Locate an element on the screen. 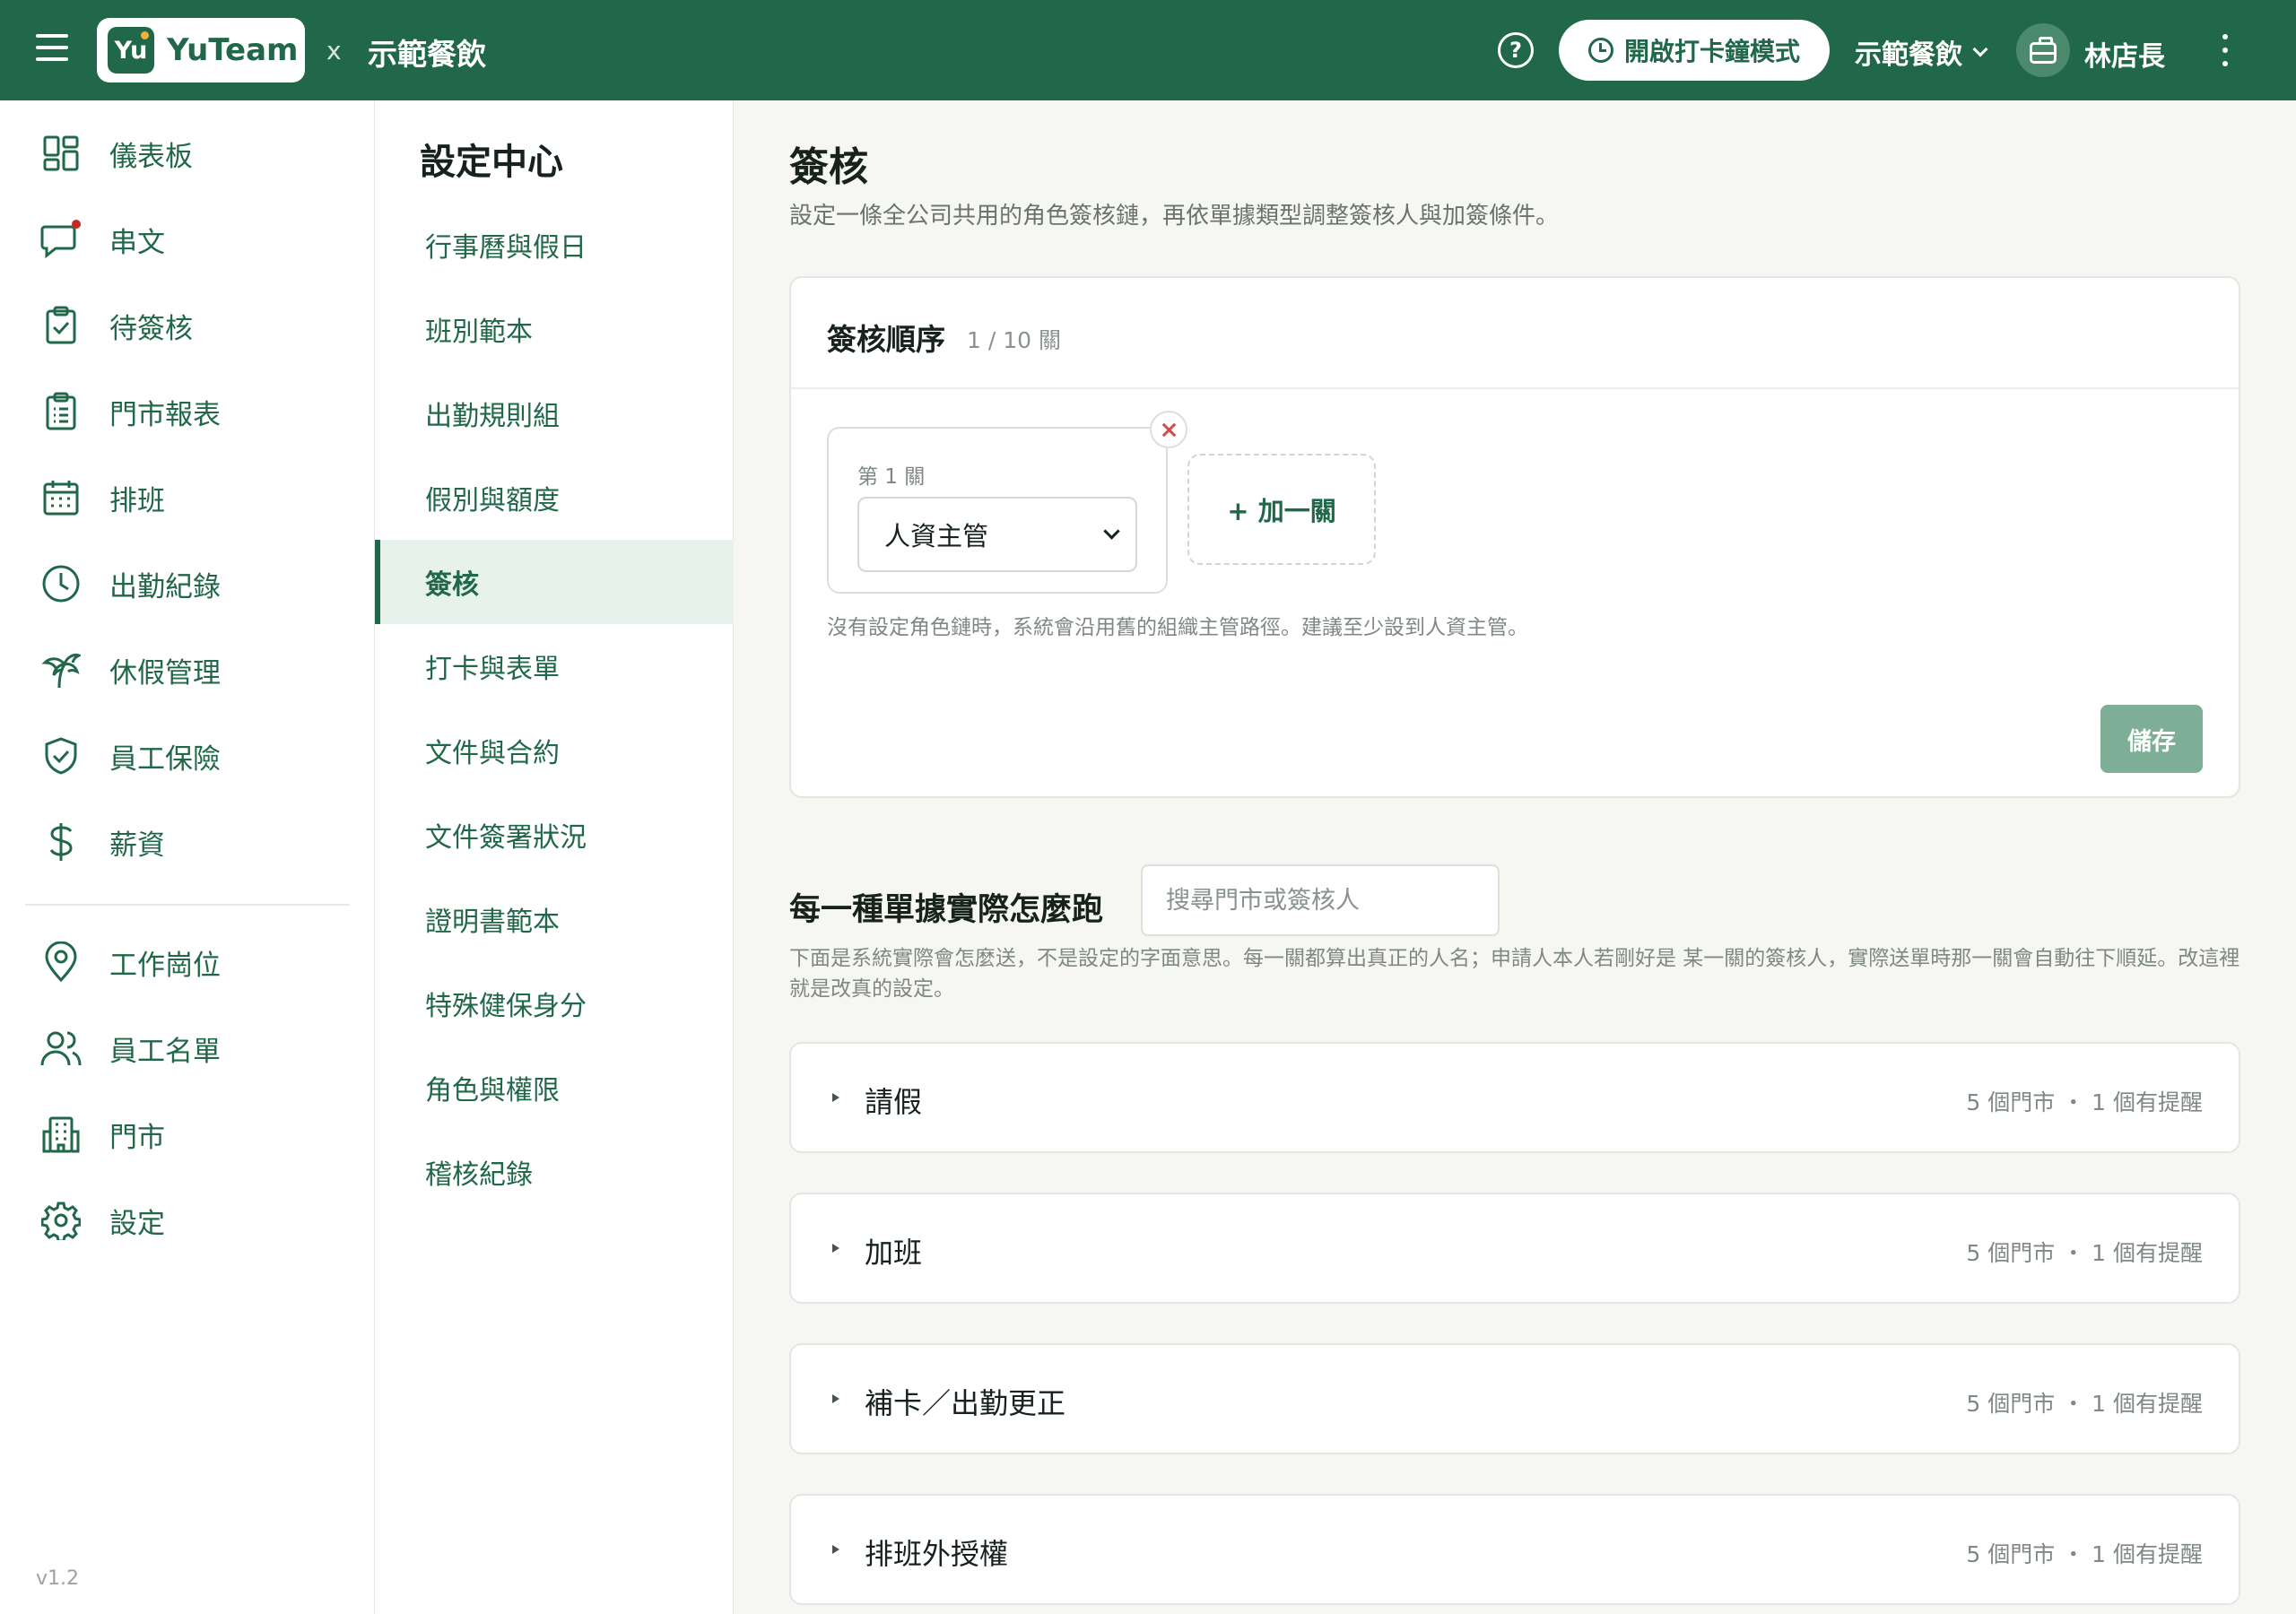 Image resolution: width=2296 pixels, height=1614 pixels. settings-item-leave-types: 假別與額度 is located at coordinates (554, 498).